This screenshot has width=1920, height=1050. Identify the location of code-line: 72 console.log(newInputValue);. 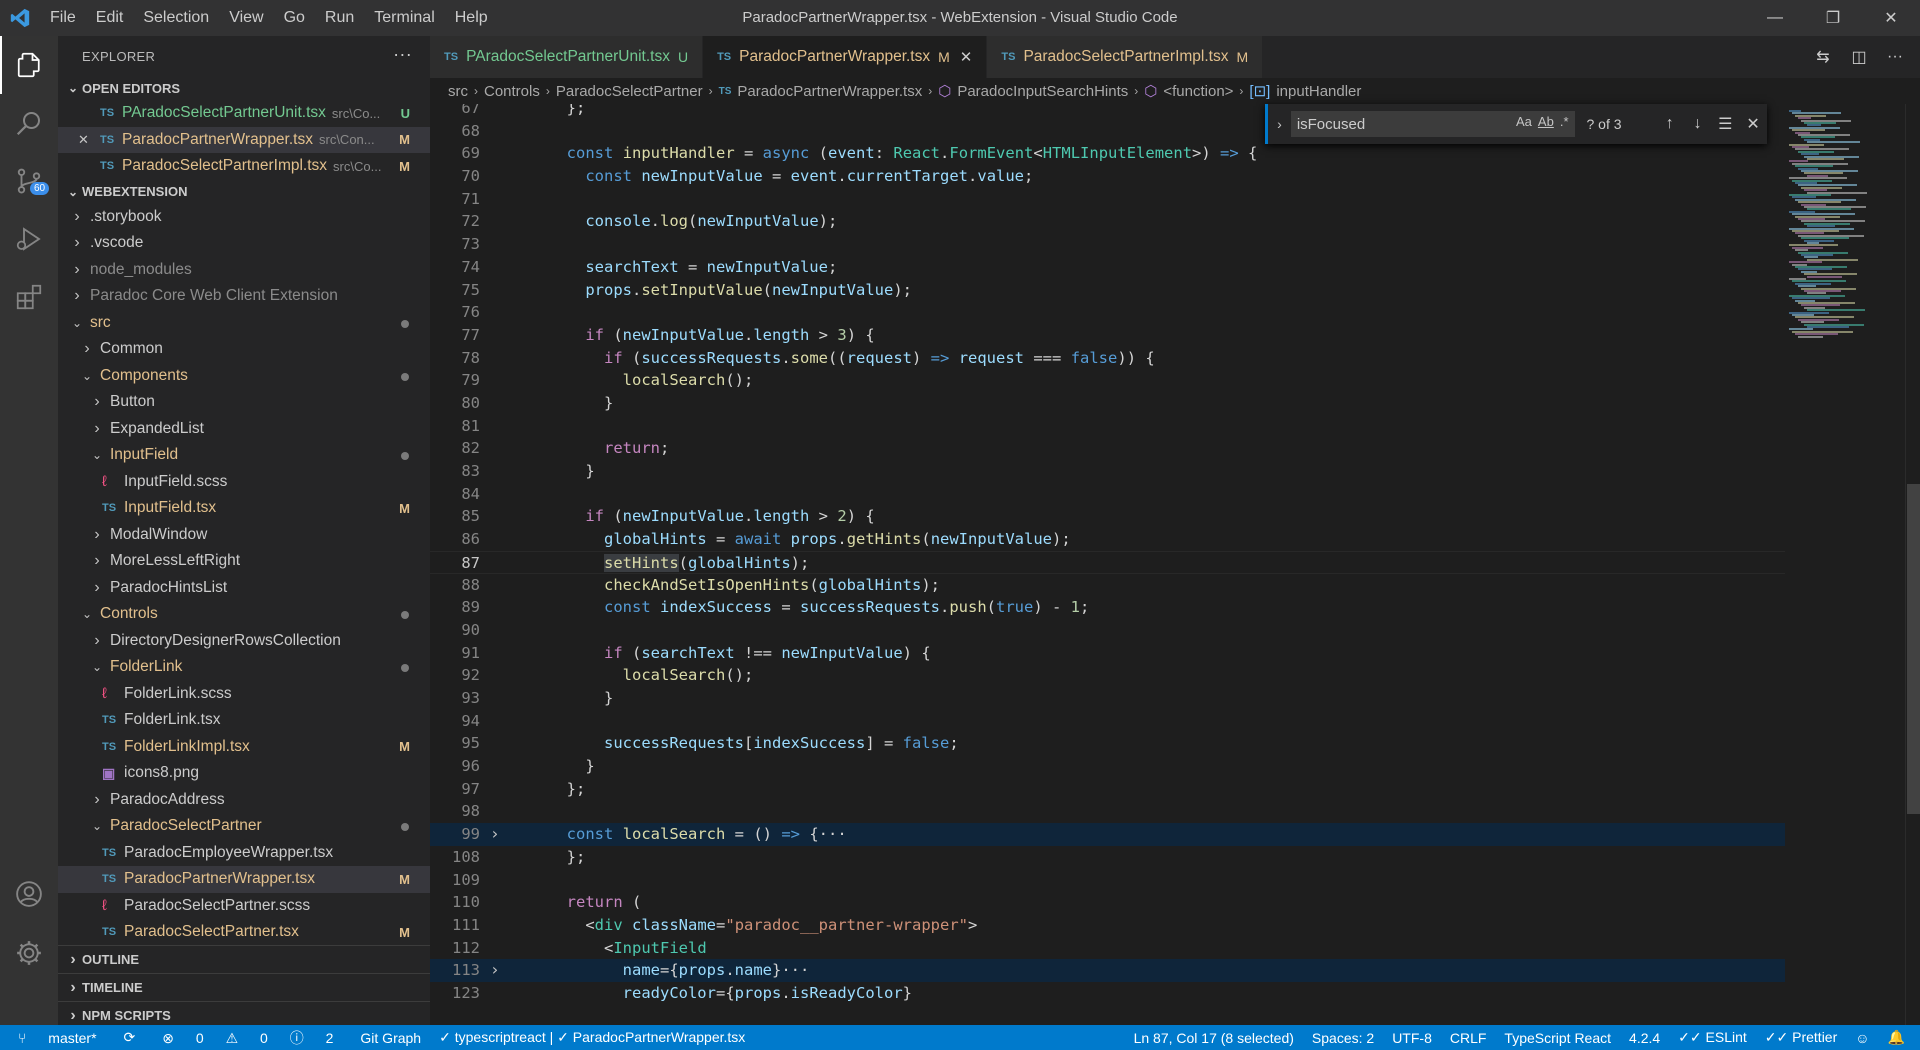
(1107, 221).